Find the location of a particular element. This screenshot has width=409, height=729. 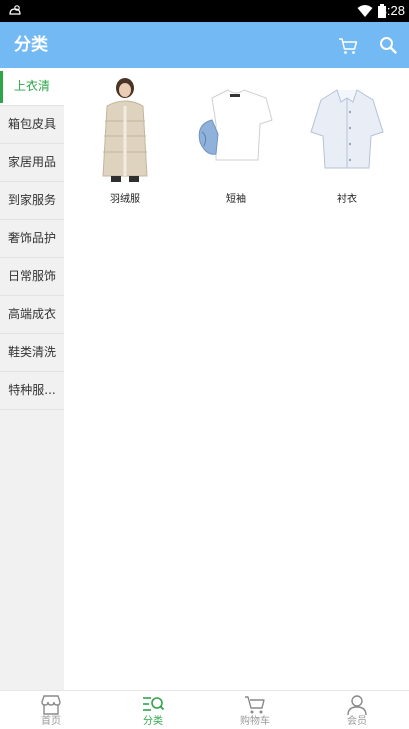

store-icon is located at coordinates (51, 705).